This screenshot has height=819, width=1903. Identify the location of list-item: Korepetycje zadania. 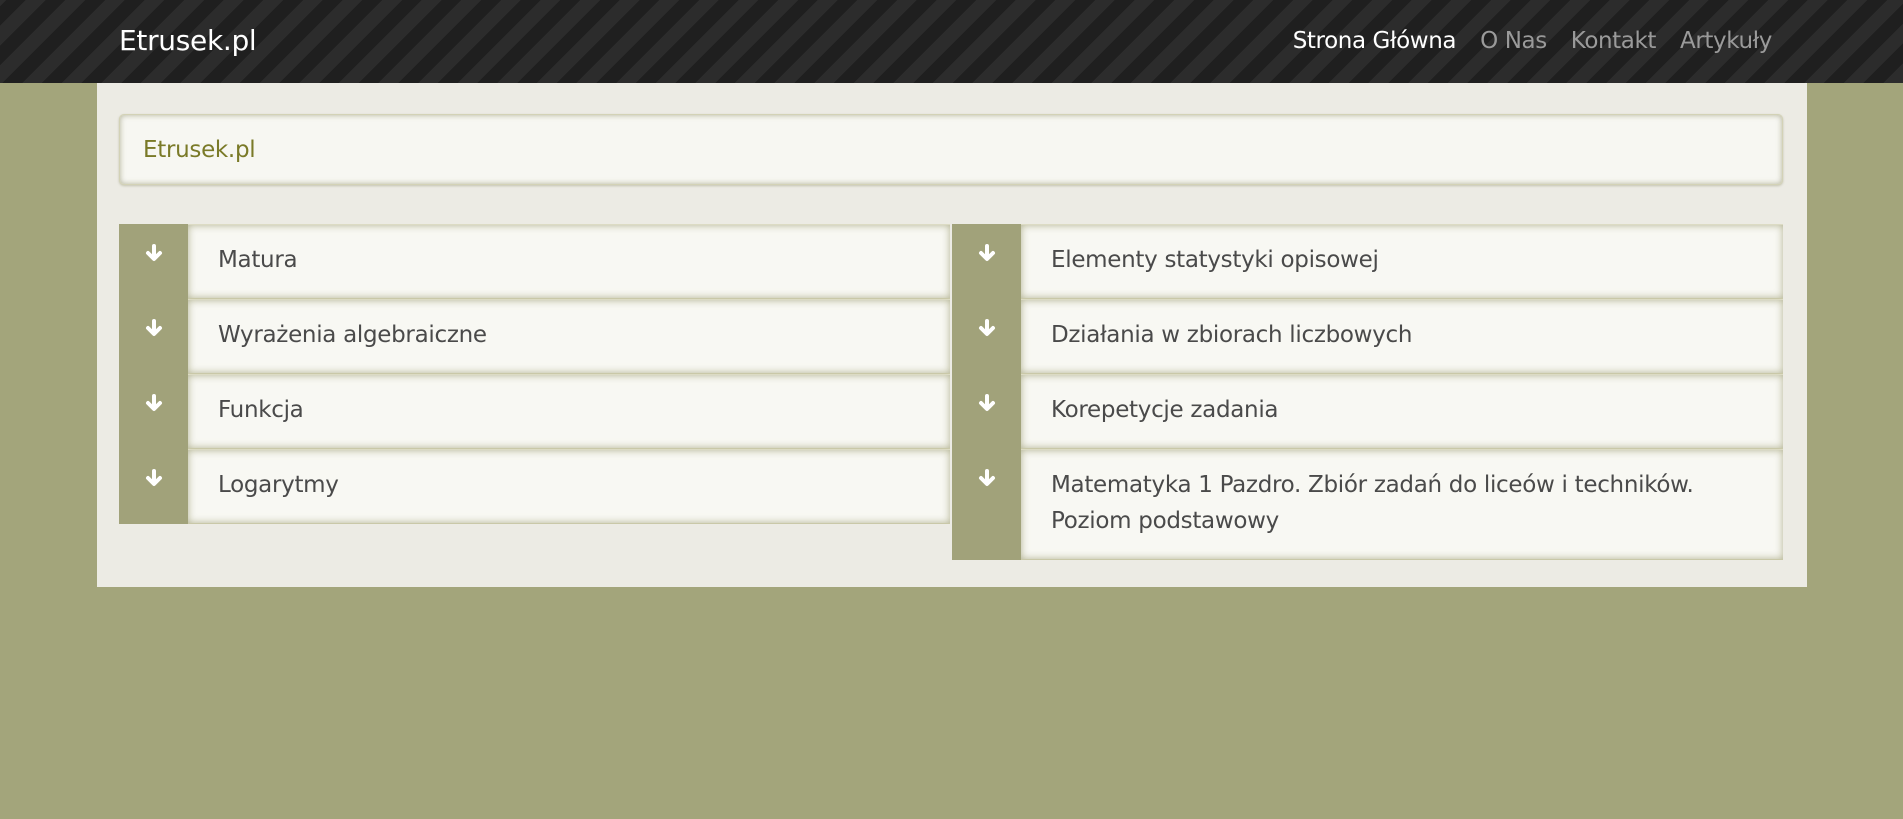
(1367, 411).